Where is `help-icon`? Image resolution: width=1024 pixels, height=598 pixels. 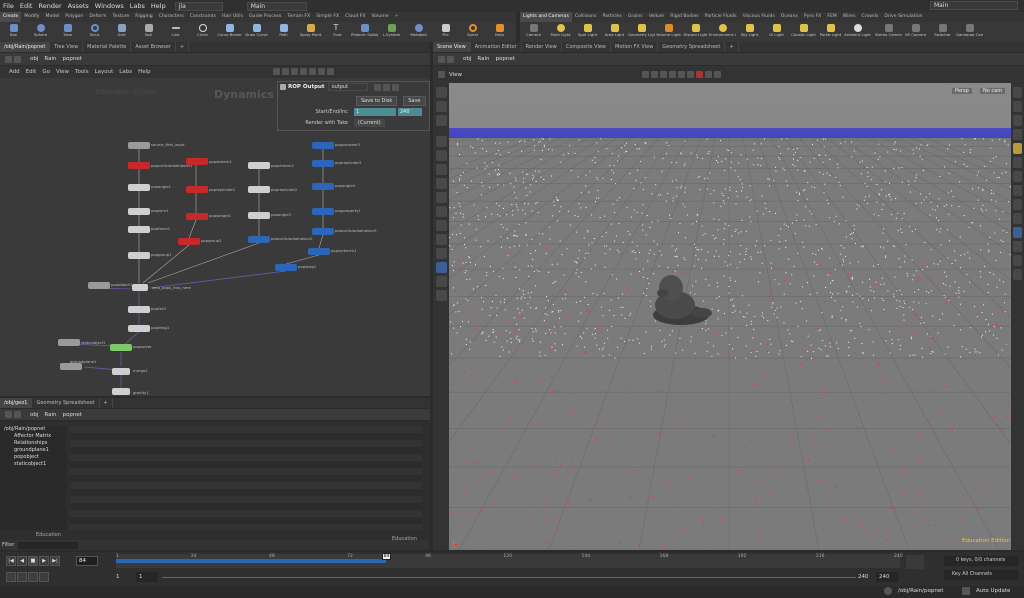 help-icon is located at coordinates (303, 71).